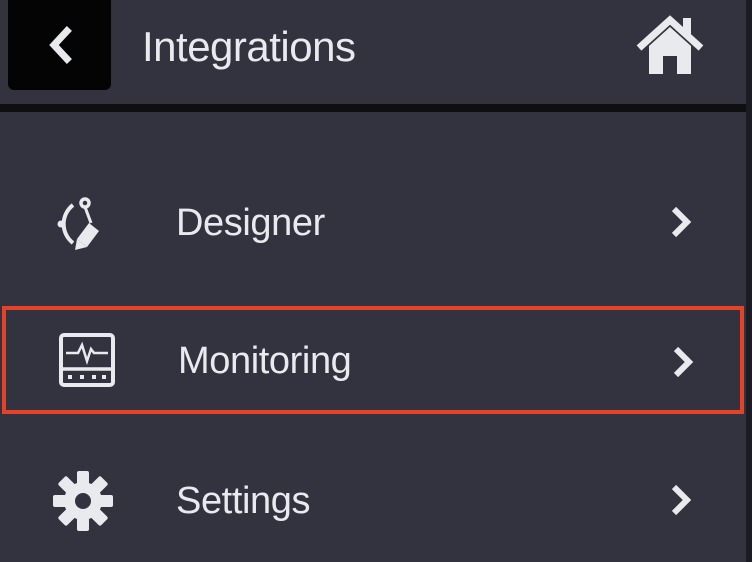 The width and height of the screenshot is (752, 562). Describe the element at coordinates (373, 108) in the screenshot. I see `header-divider` at that location.